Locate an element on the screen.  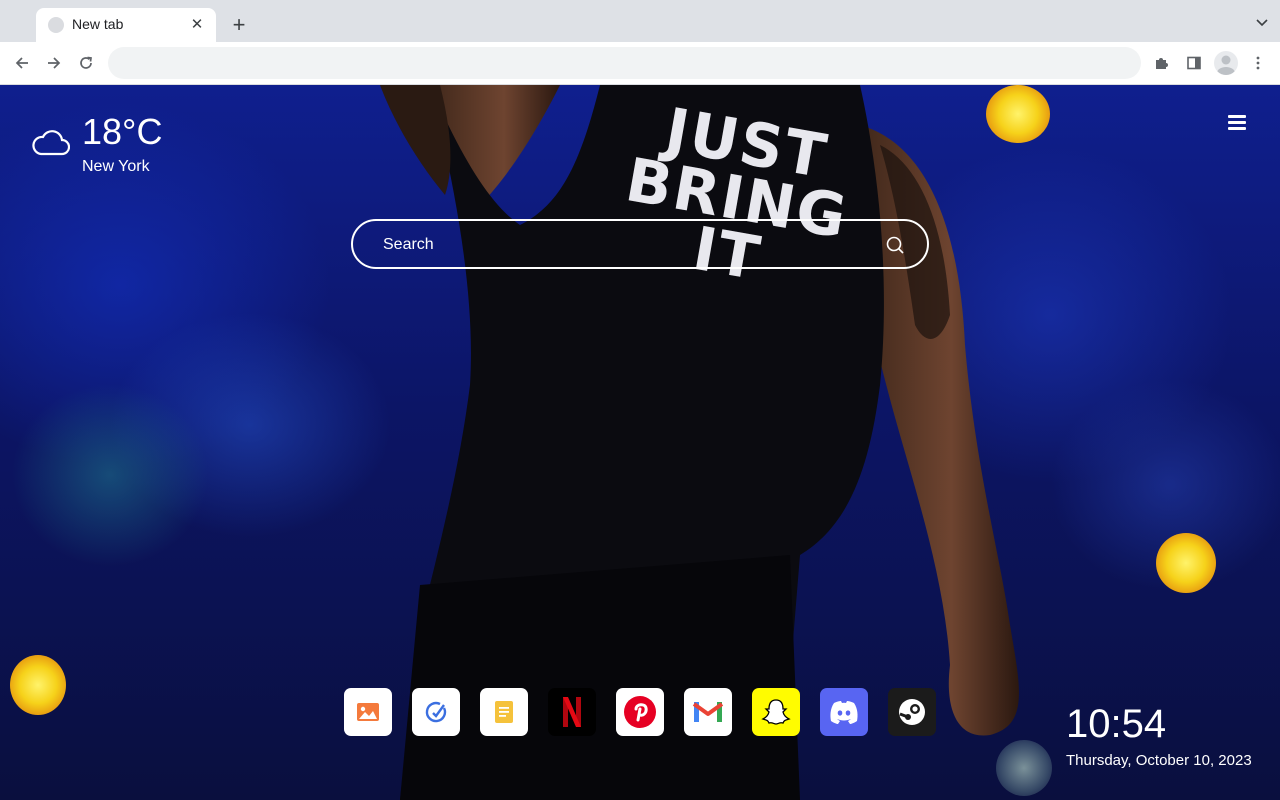
shortcut-pinterest is located at coordinates (640, 712).